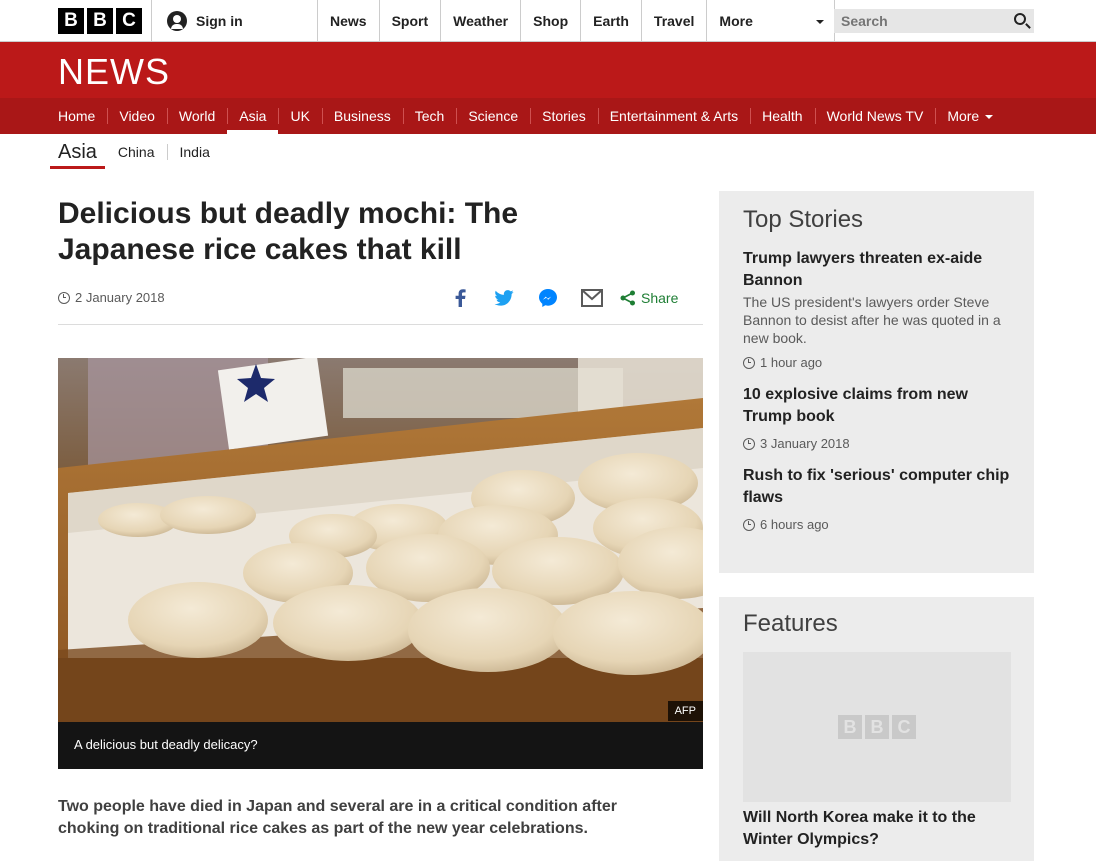 Image resolution: width=1096 pixels, height=861 pixels. I want to click on story-title: Trump lawyers threaten ex-aide Bannon, so click(876, 270).